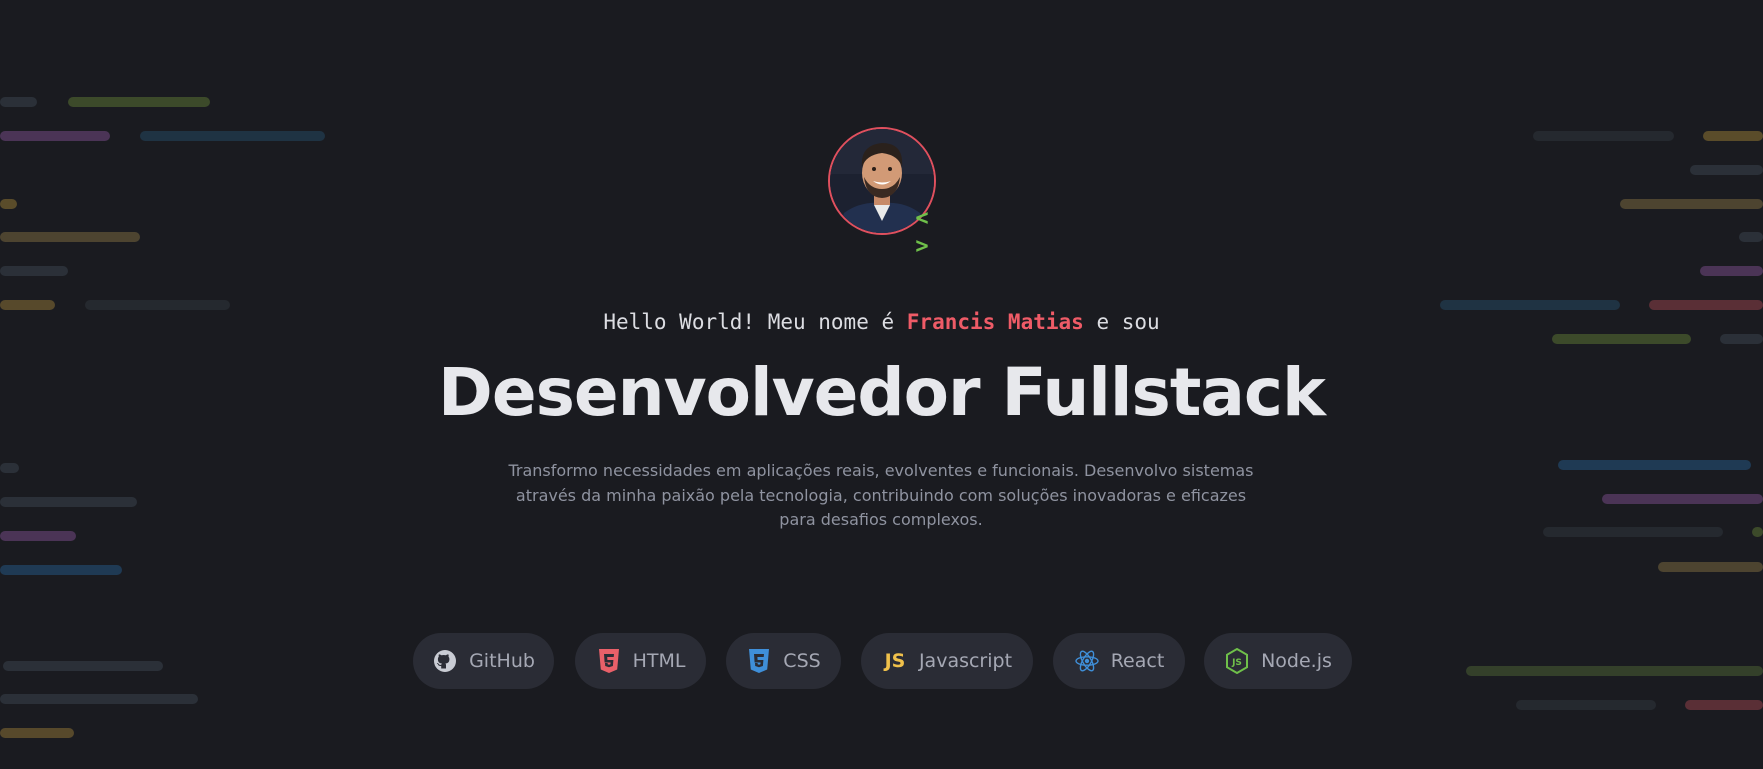 Image resolution: width=1763 pixels, height=769 pixels. I want to click on skill-chip-github: GitHub, so click(483, 661).